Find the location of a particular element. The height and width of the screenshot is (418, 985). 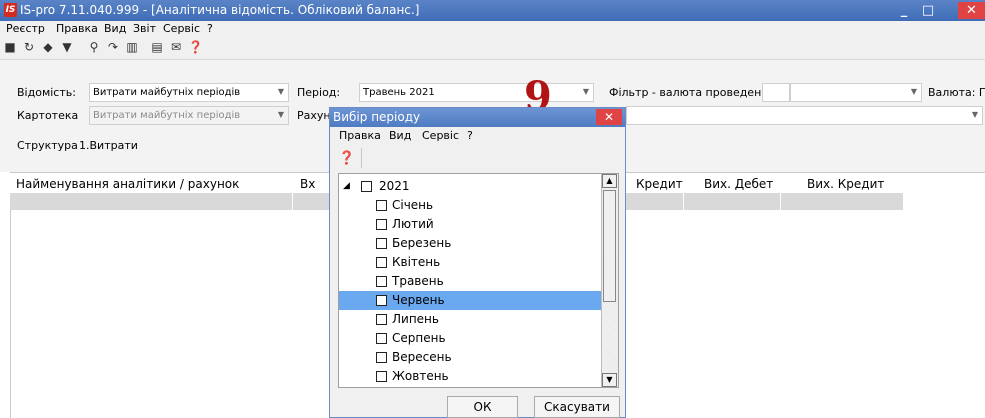

tree-row-month: Вересень is located at coordinates (470, 357).